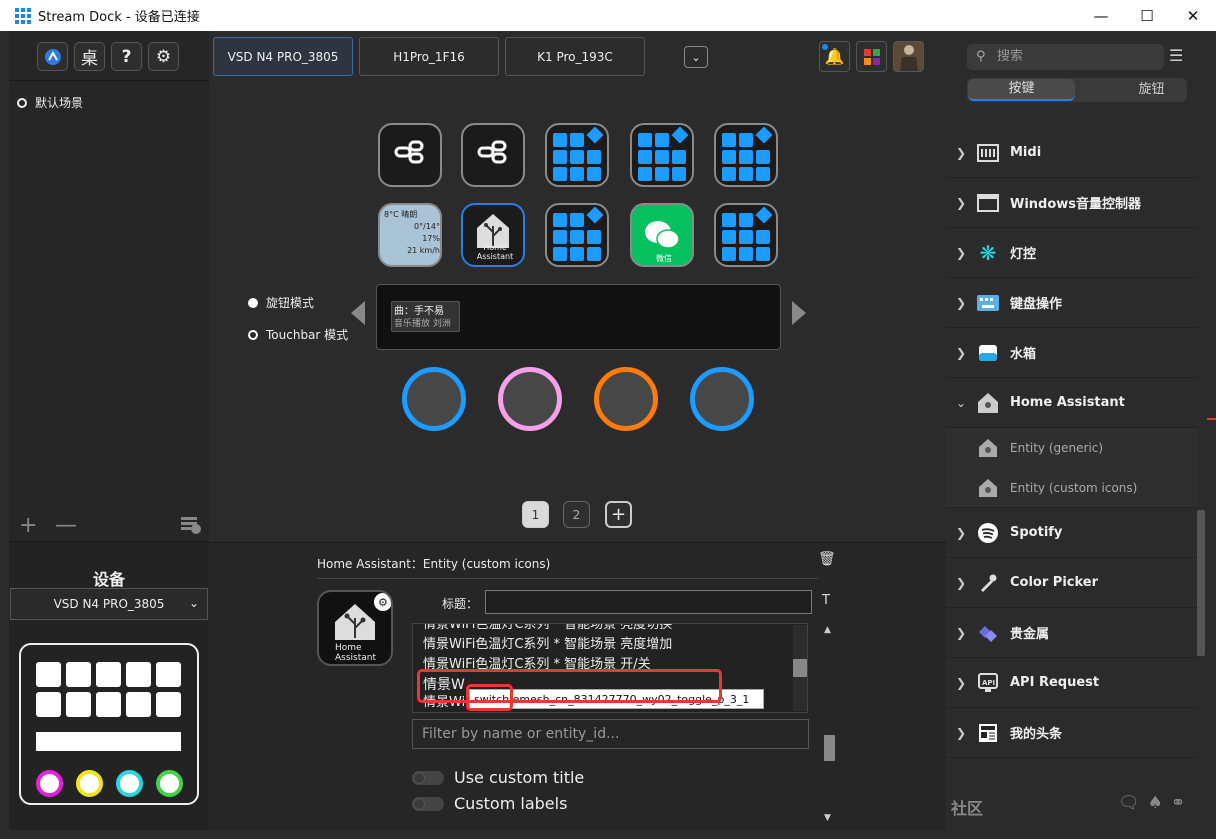  I want to click on custom-title-toggle: Use custom title, so click(498, 777).